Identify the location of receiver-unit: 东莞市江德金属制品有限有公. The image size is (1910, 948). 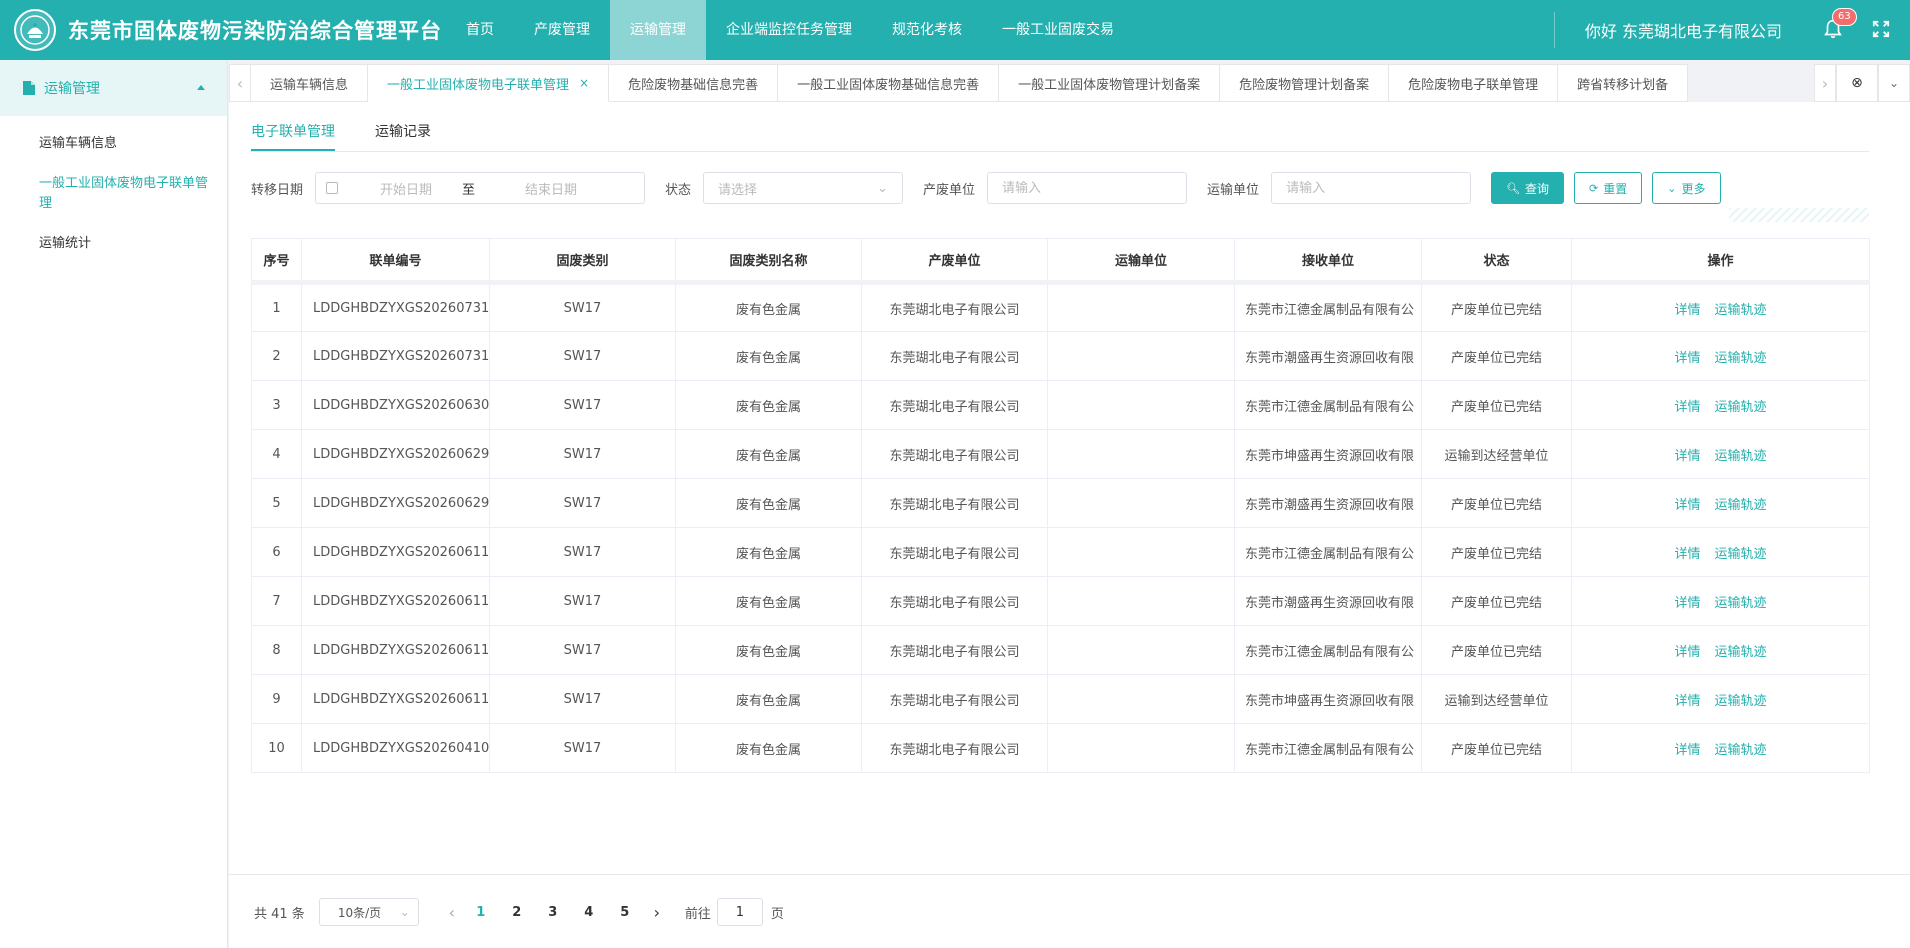
(1328, 306).